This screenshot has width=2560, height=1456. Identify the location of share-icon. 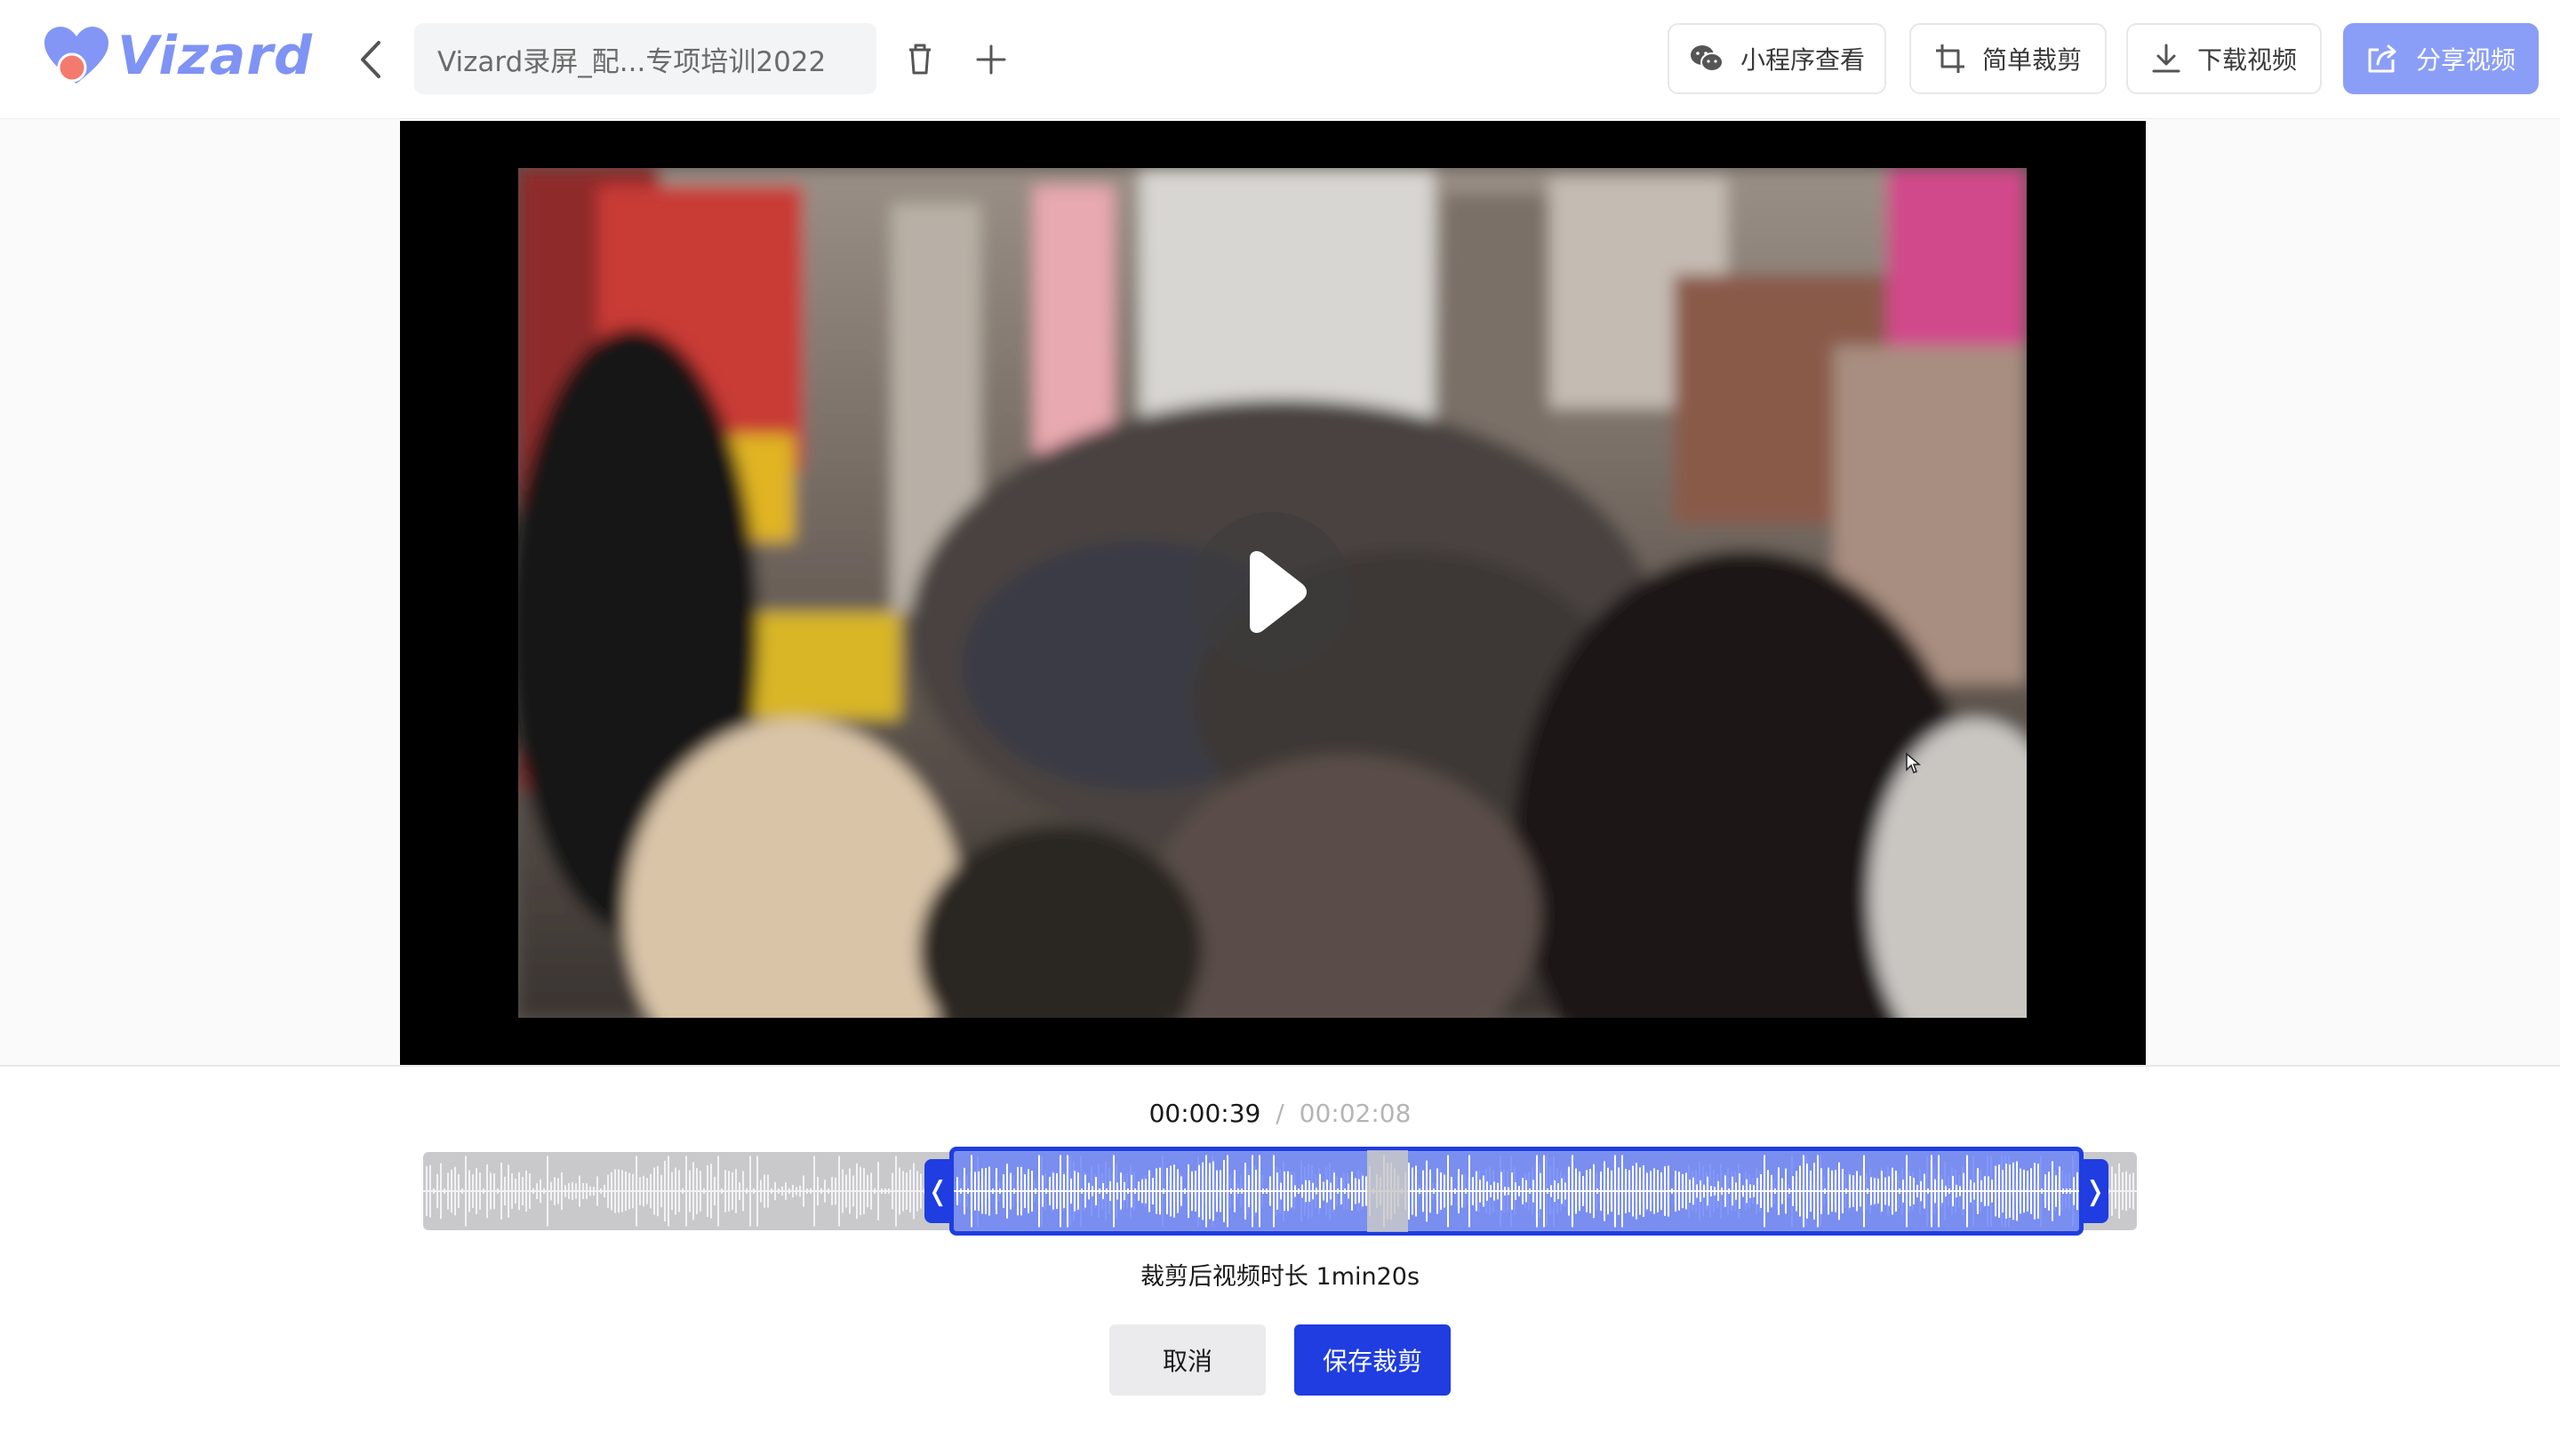
(2382, 58).